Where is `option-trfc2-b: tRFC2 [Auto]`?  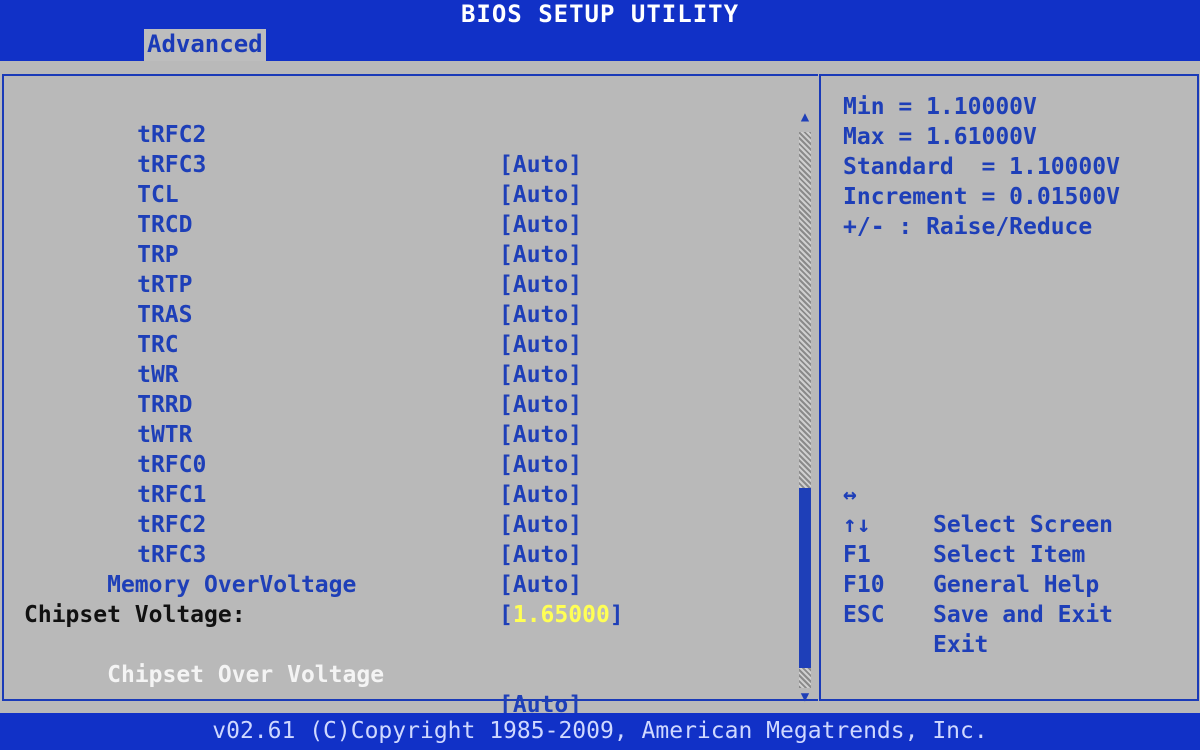
option-trfc2-b: tRFC2 [Auto] is located at coordinates (318, 524).